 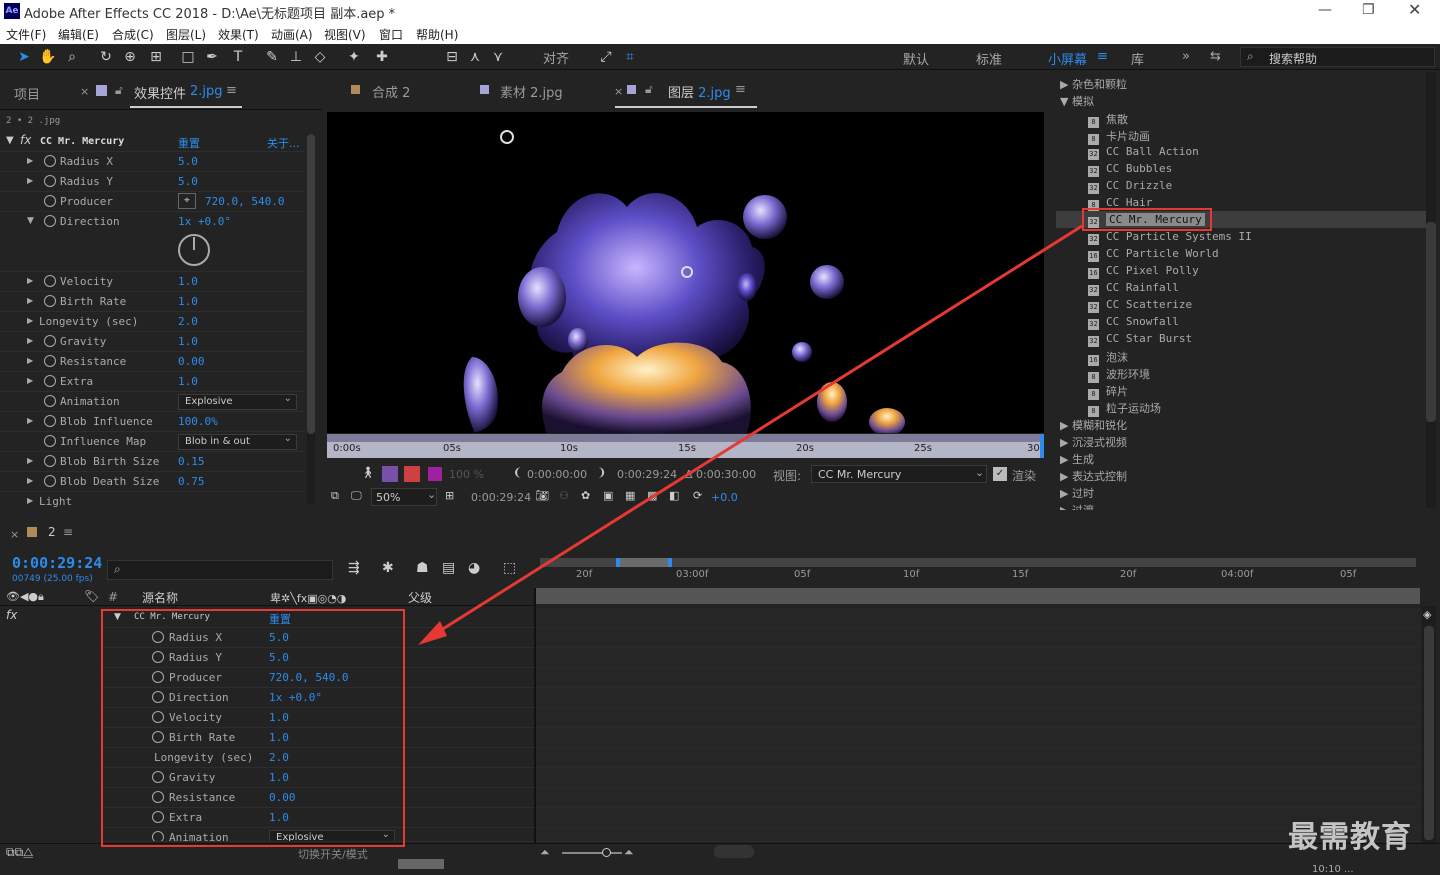 I want to click on param-row: ▶ Gravity 1.0, so click(x=152, y=342).